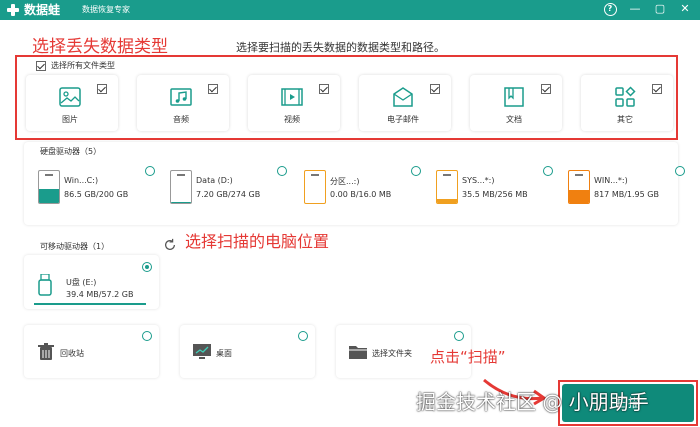 This screenshot has height=427, width=700. I want to click on page-prompt: 选择要扫描的丢失数据的数据类型和路径。, so click(340, 47).